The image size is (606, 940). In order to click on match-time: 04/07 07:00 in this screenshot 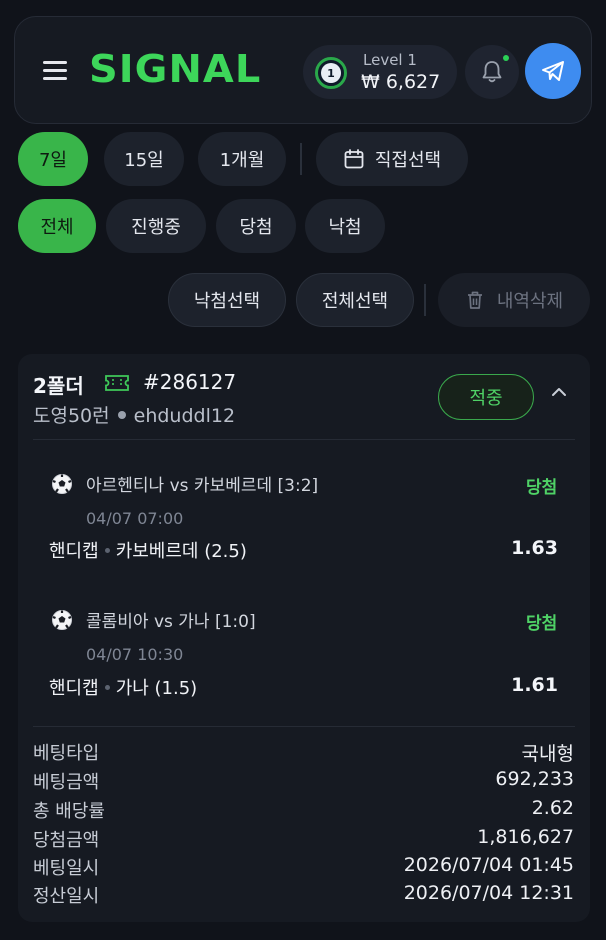, I will do `click(135, 518)`.